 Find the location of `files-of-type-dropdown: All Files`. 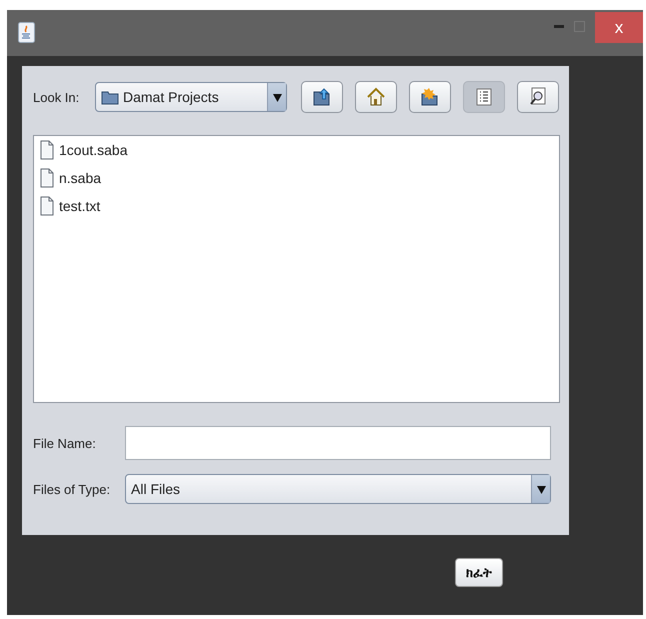

files-of-type-dropdown: All Files is located at coordinates (338, 489).